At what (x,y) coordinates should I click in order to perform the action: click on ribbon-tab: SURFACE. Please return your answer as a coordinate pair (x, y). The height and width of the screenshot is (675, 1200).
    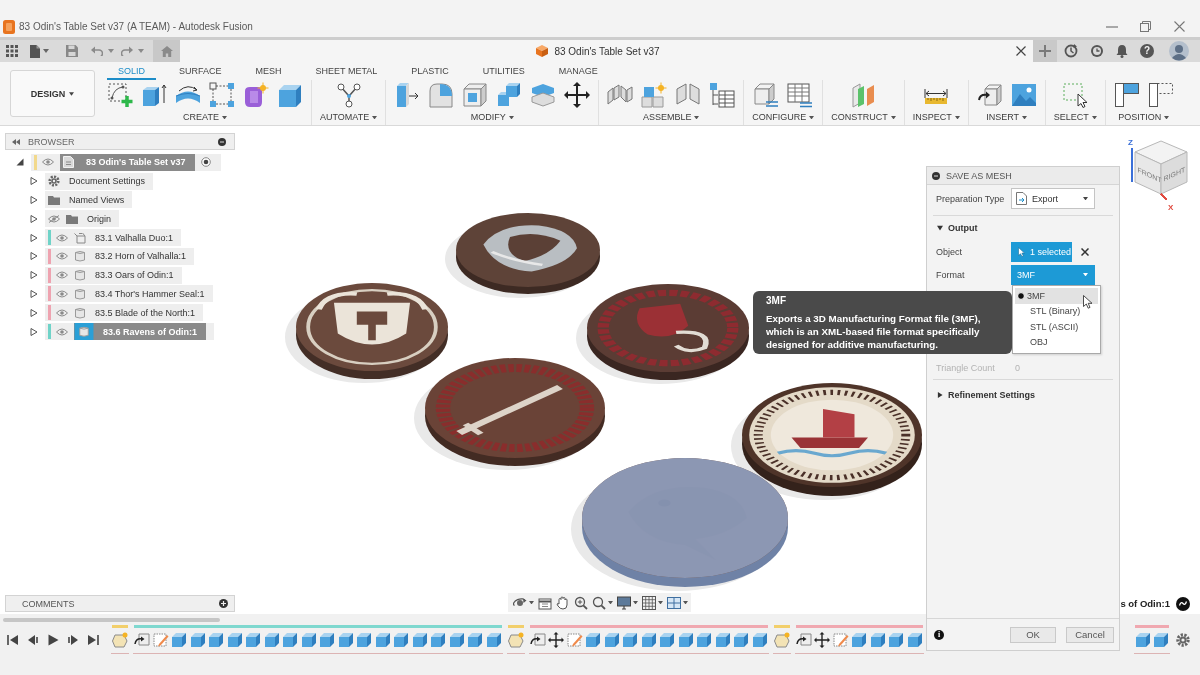
    Looking at the image, I should click on (200, 71).